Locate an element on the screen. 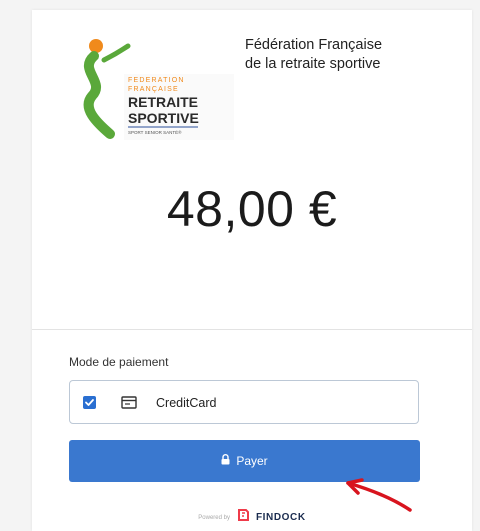 The height and width of the screenshot is (531, 480). checkbox-checked-icon is located at coordinates (89, 402).